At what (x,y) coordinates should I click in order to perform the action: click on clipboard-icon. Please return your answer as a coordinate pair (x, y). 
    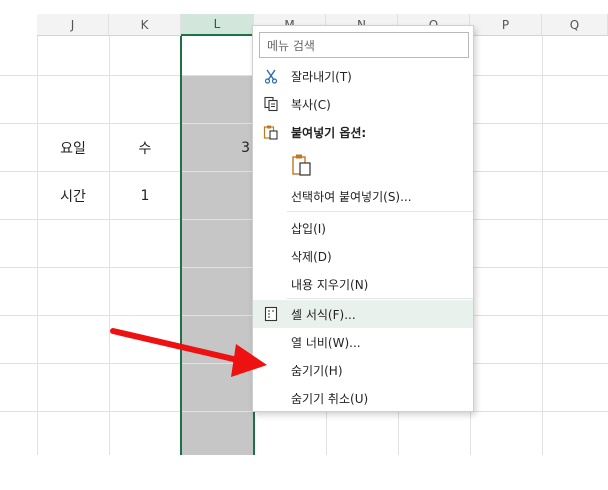
    Looking at the image, I should click on (271, 132).